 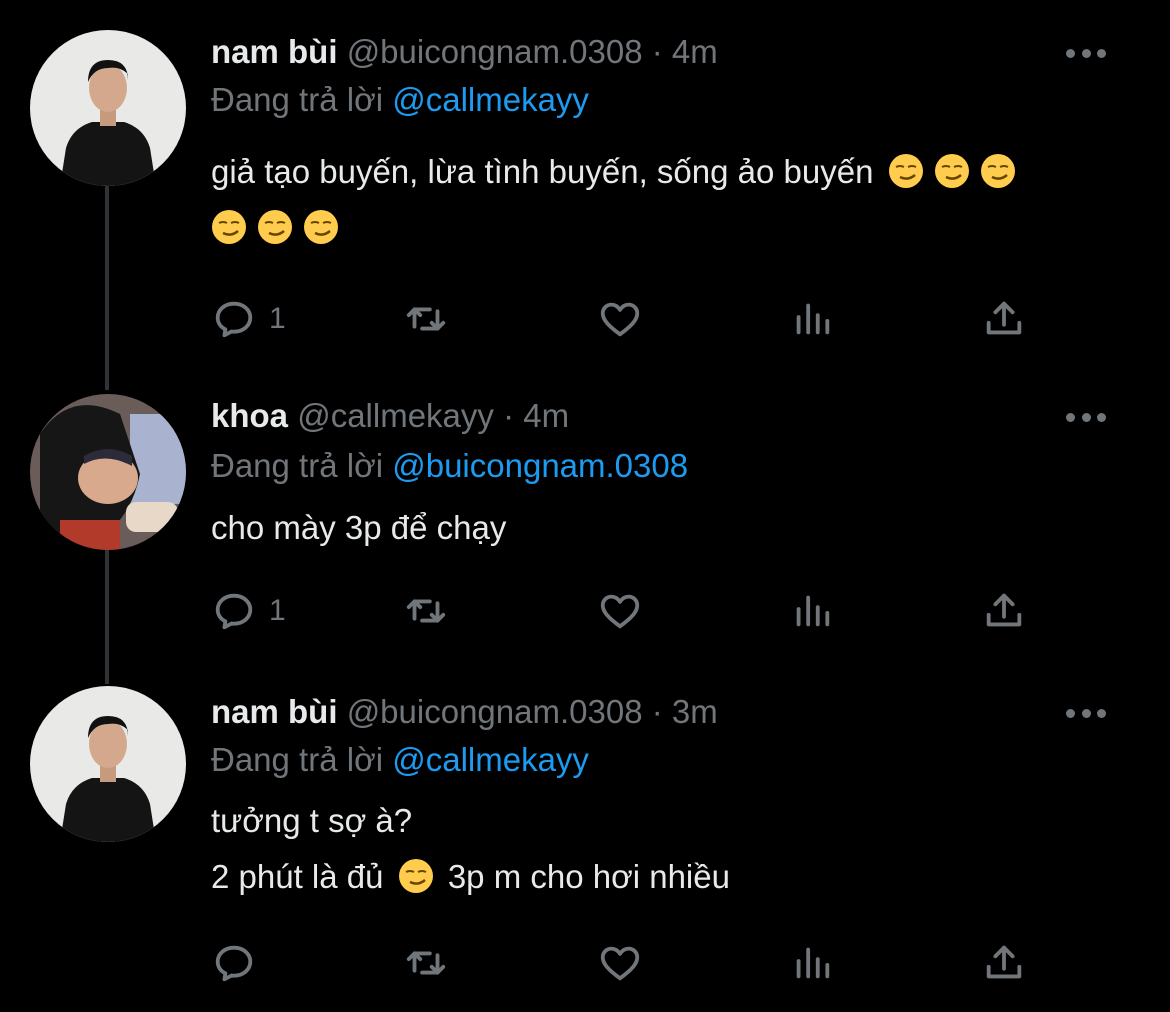 What do you see at coordinates (395, 415) in the screenshot?
I see `user-handle: @callmekayy` at bounding box center [395, 415].